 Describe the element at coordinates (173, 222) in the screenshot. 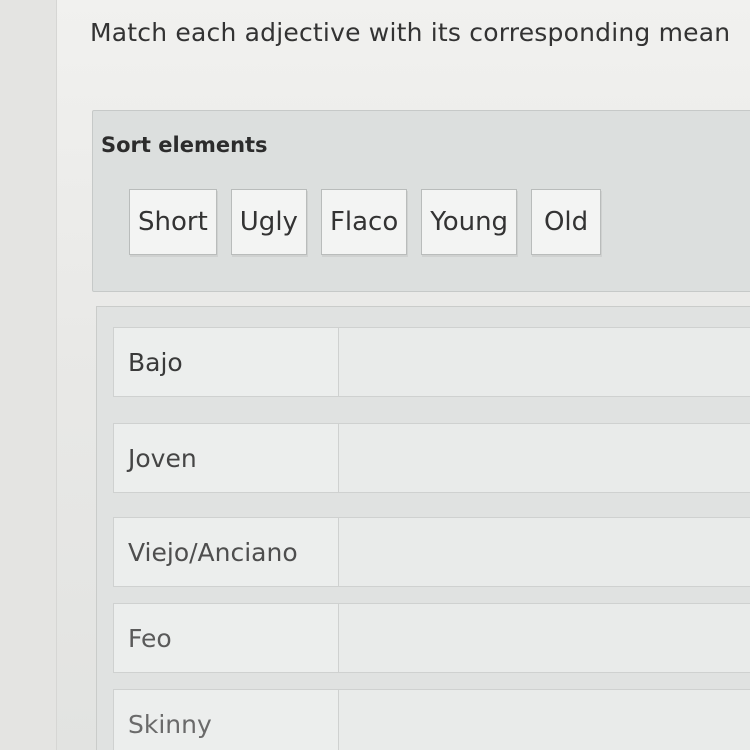

I see `chip-short: Short` at that location.